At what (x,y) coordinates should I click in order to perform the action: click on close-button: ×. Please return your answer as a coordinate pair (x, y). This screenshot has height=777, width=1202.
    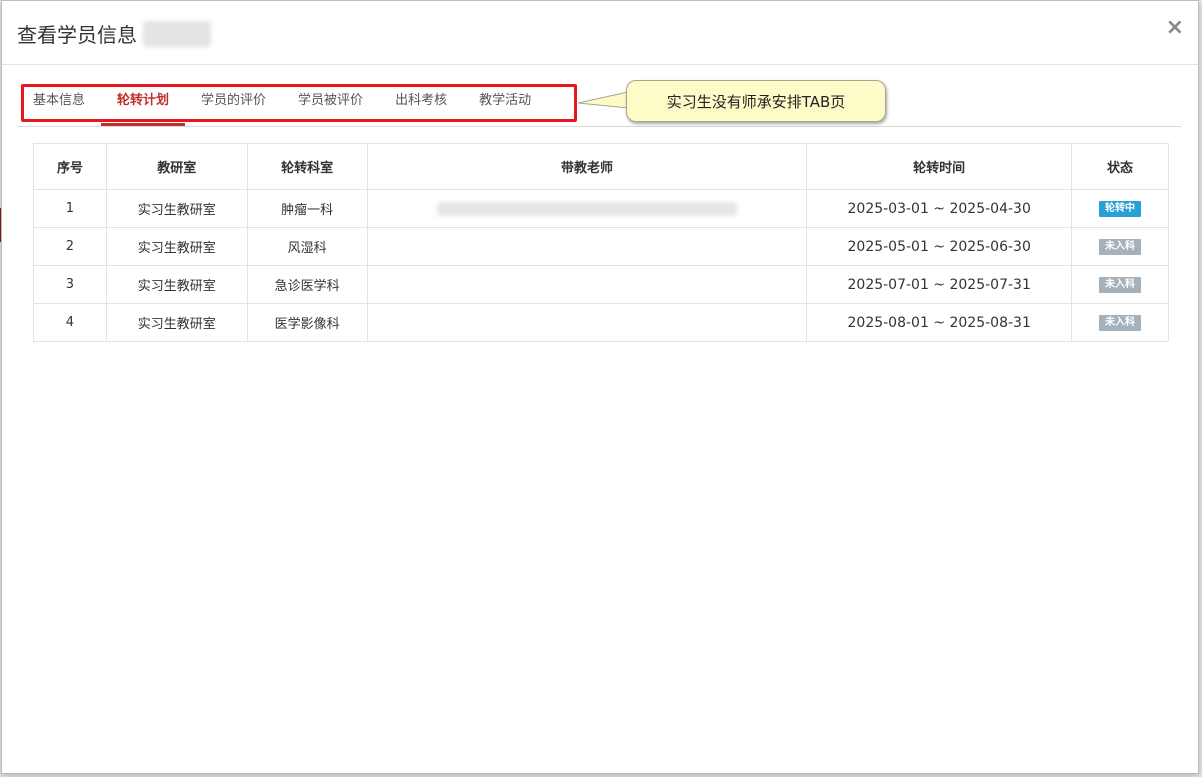
    Looking at the image, I should click on (1175, 28).